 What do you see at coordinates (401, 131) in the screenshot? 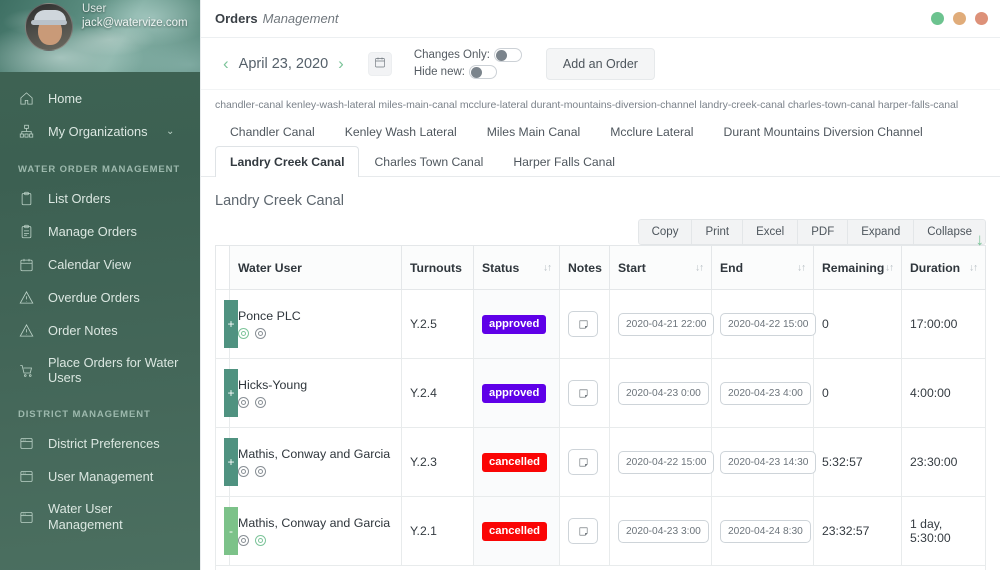
I see `tab-kenley-wash-lateral: Kenley Wash Lateral` at bounding box center [401, 131].